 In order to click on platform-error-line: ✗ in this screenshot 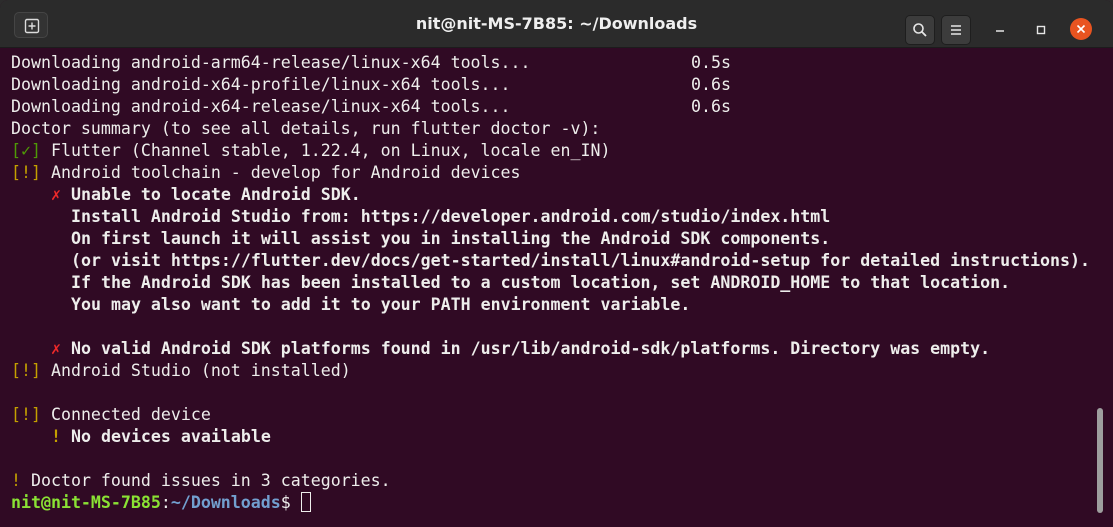, I will do `click(56, 349)`.